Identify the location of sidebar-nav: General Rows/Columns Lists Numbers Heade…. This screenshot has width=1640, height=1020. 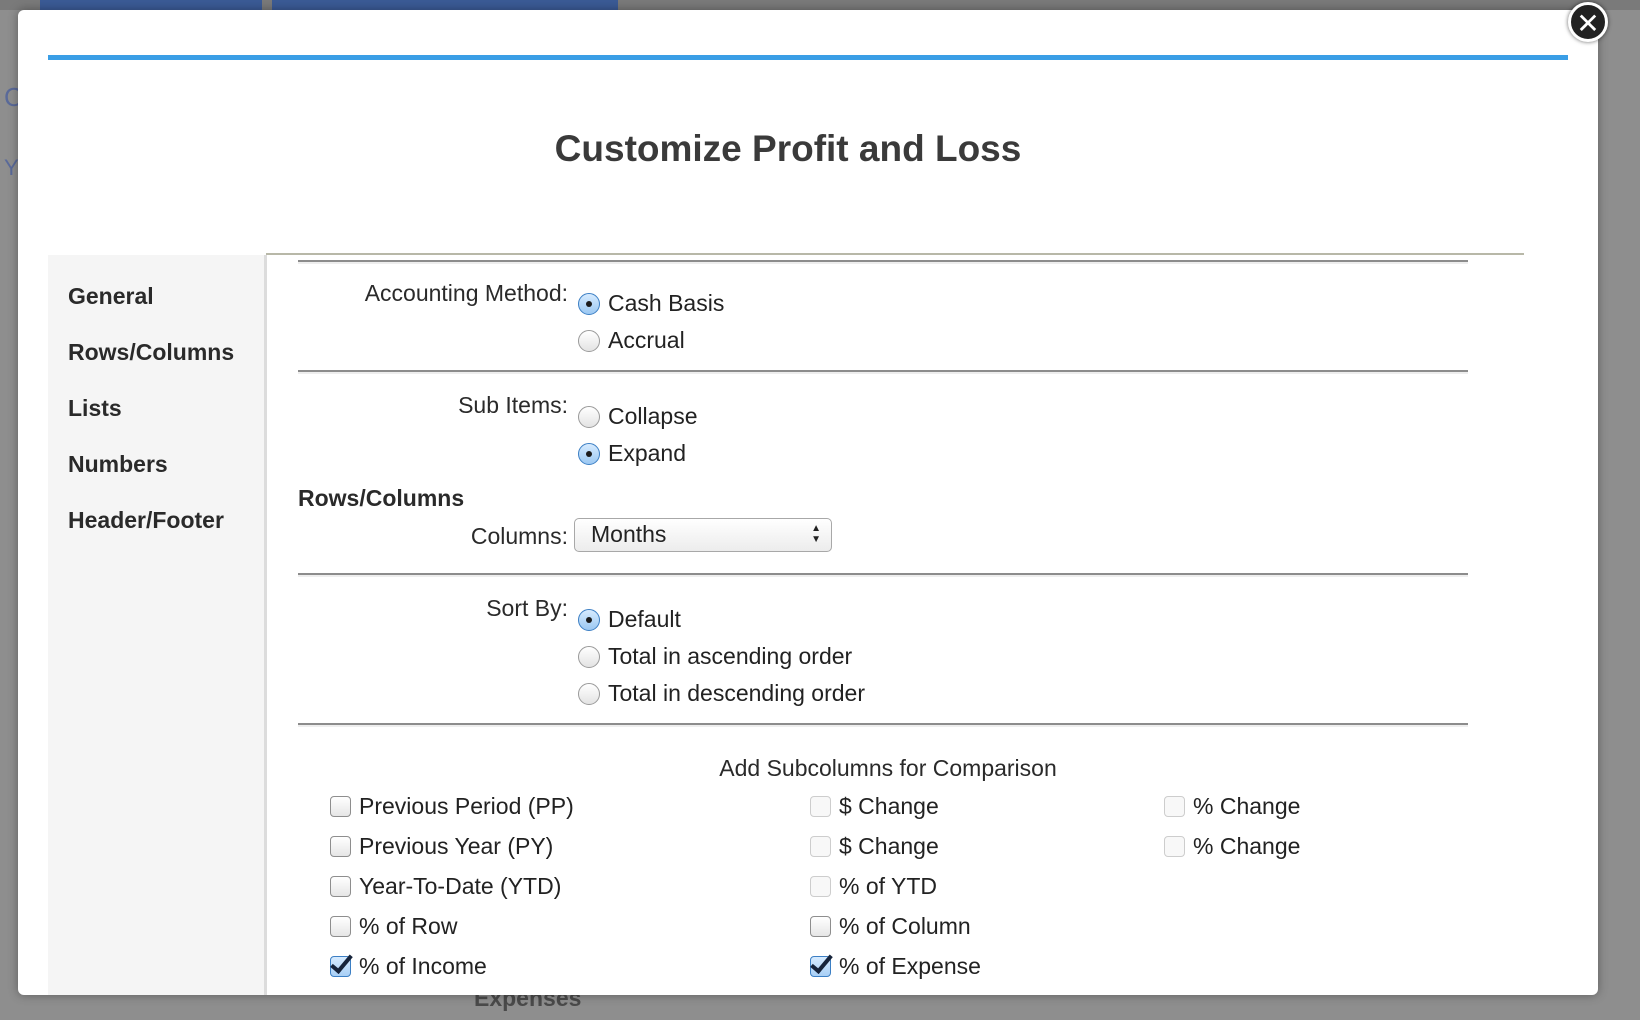
(157, 625).